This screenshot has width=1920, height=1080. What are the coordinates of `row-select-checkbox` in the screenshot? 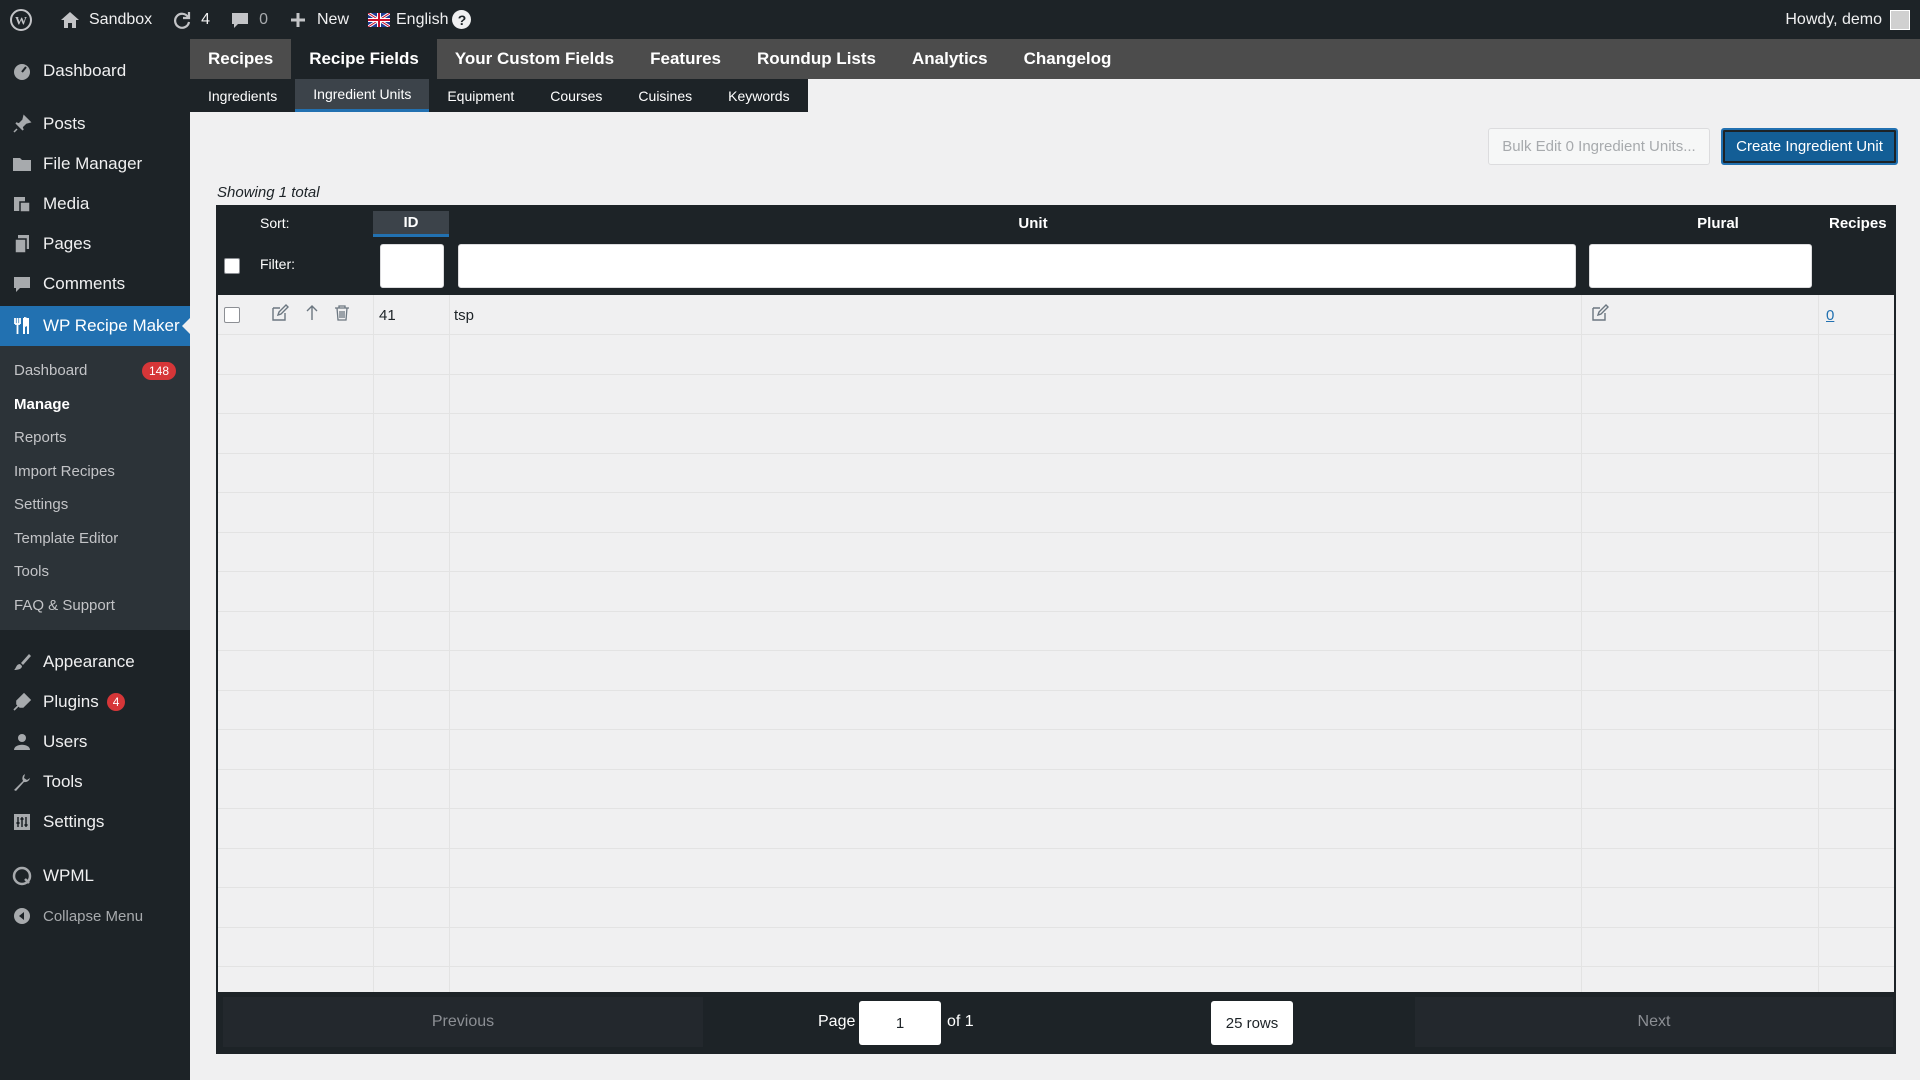 It's located at (232, 315).